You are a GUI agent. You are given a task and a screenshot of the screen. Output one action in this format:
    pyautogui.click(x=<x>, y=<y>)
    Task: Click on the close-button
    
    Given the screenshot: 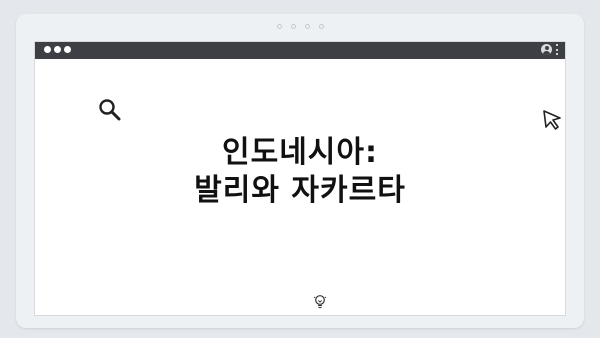 What is the action you would take?
    pyautogui.click(x=47, y=49)
    